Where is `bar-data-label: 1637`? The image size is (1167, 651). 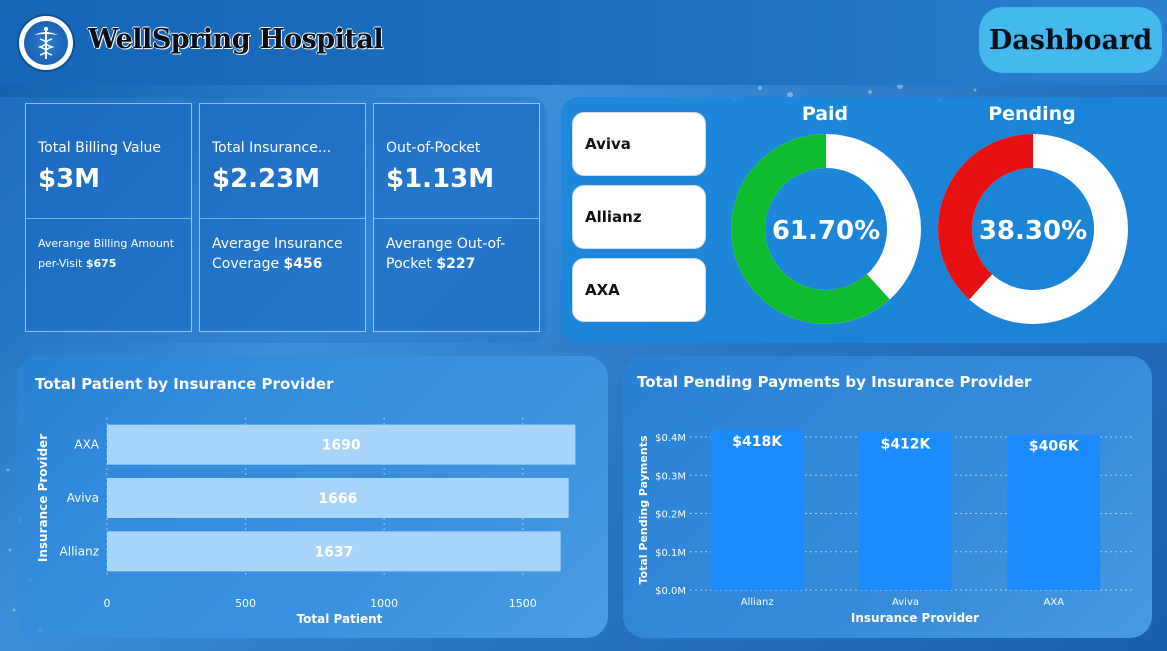 bar-data-label: 1637 is located at coordinates (333, 552).